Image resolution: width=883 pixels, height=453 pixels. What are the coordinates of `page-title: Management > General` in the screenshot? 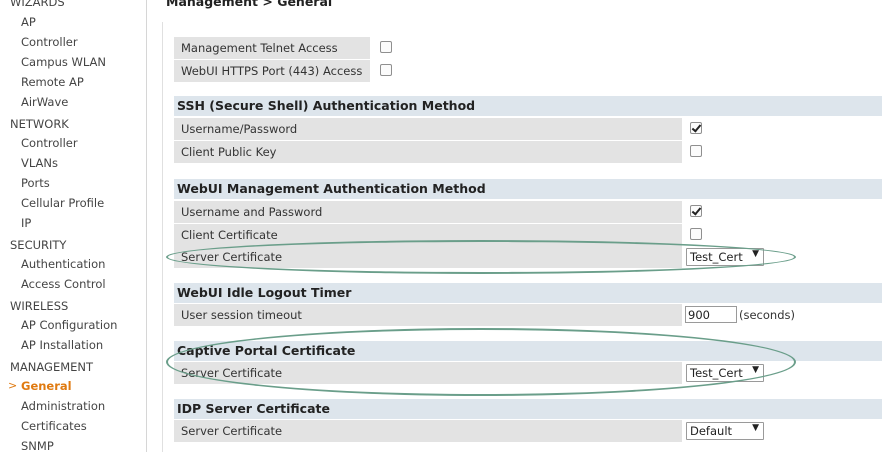 It's located at (249, 4).